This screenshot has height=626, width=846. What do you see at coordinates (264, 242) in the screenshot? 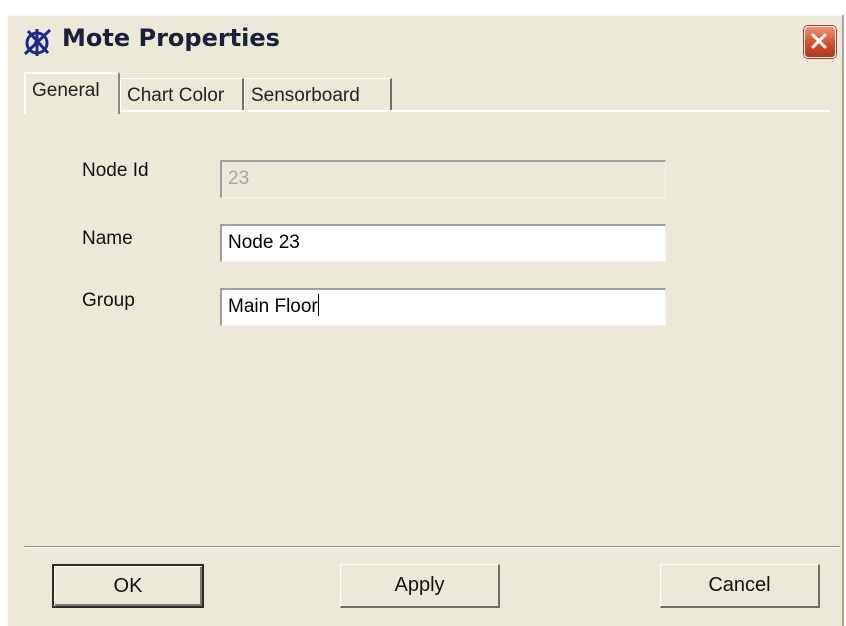
I see `name-value: Node 23` at bounding box center [264, 242].